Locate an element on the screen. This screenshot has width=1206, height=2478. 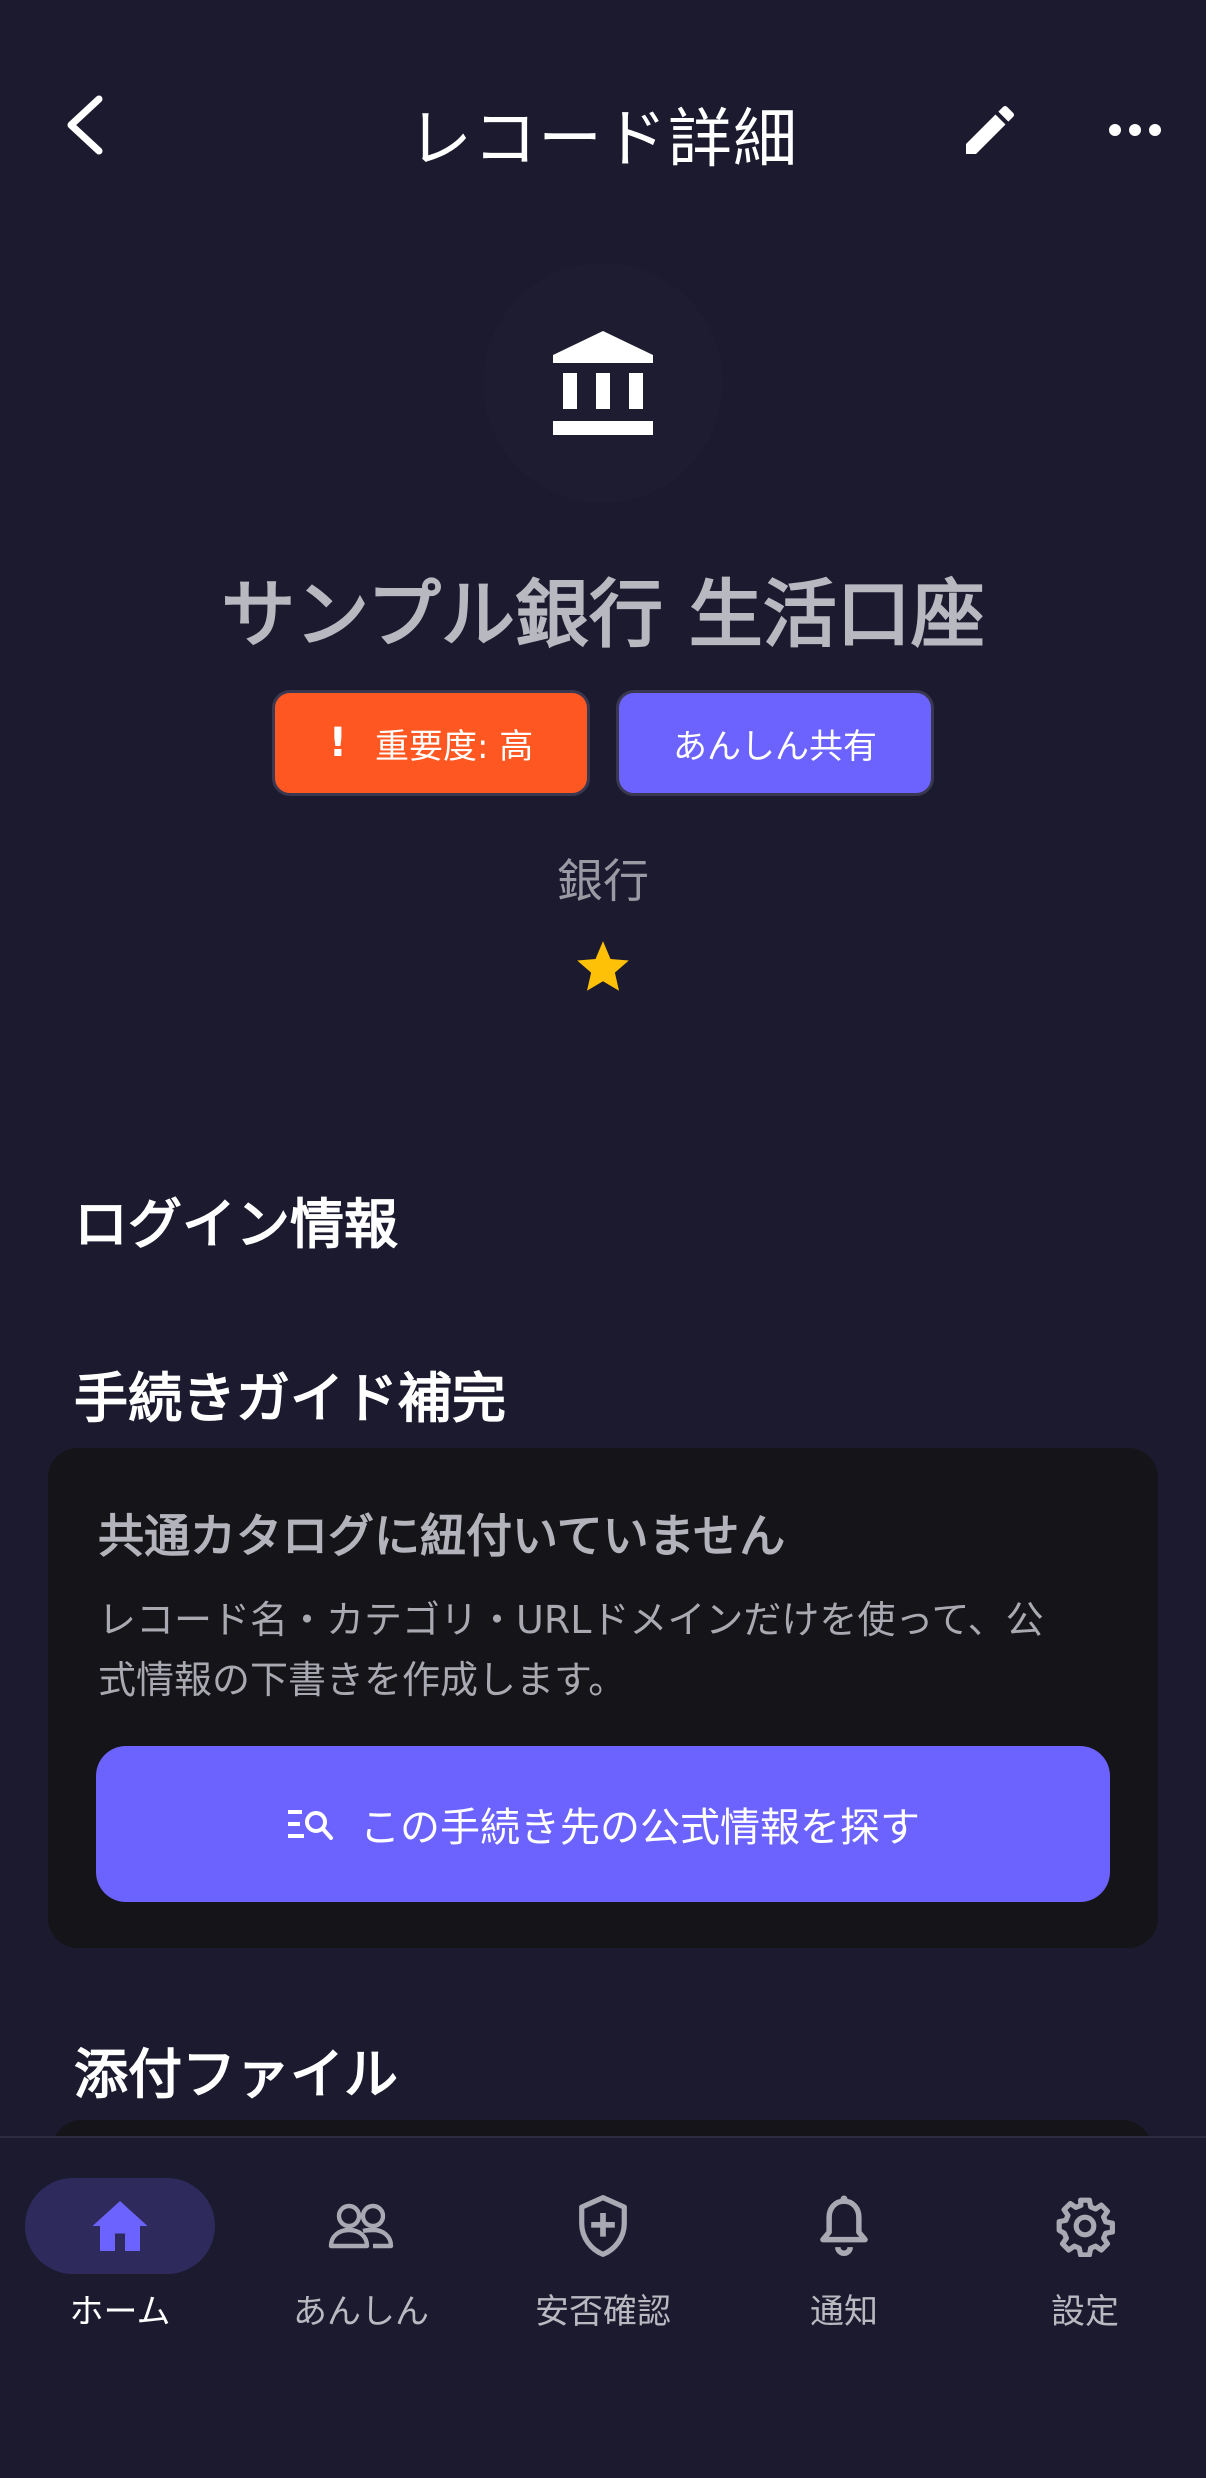
pencil-icon is located at coordinates (990, 129).